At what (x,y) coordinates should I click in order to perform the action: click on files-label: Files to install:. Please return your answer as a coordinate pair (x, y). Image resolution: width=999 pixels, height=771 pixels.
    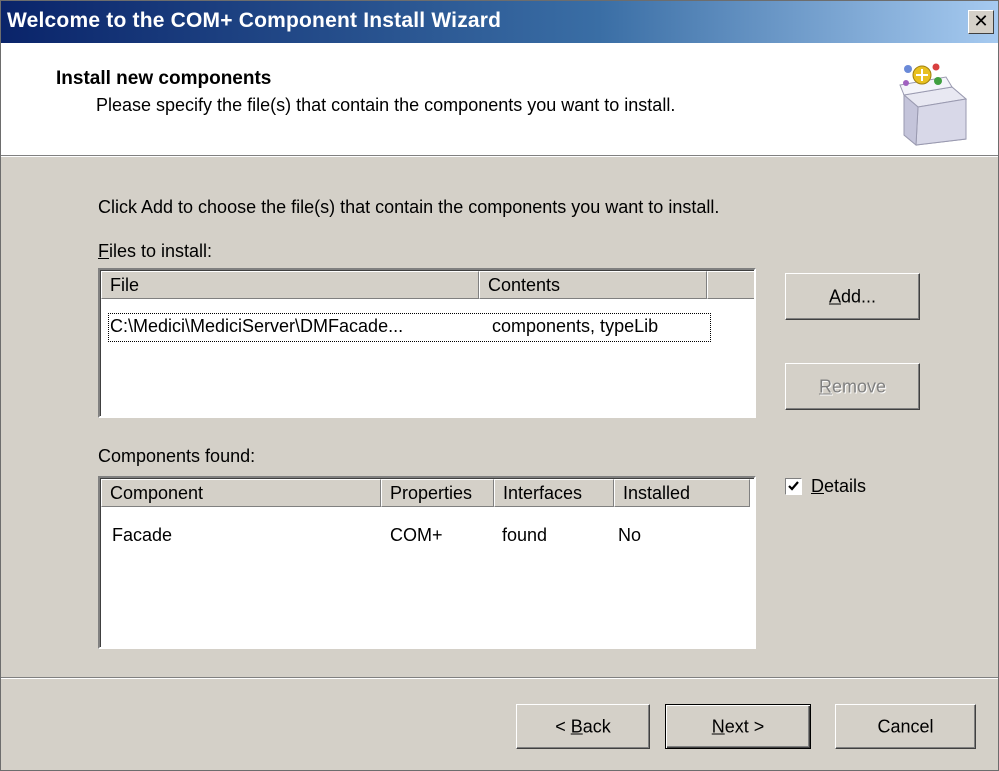
    Looking at the image, I should click on (155, 251).